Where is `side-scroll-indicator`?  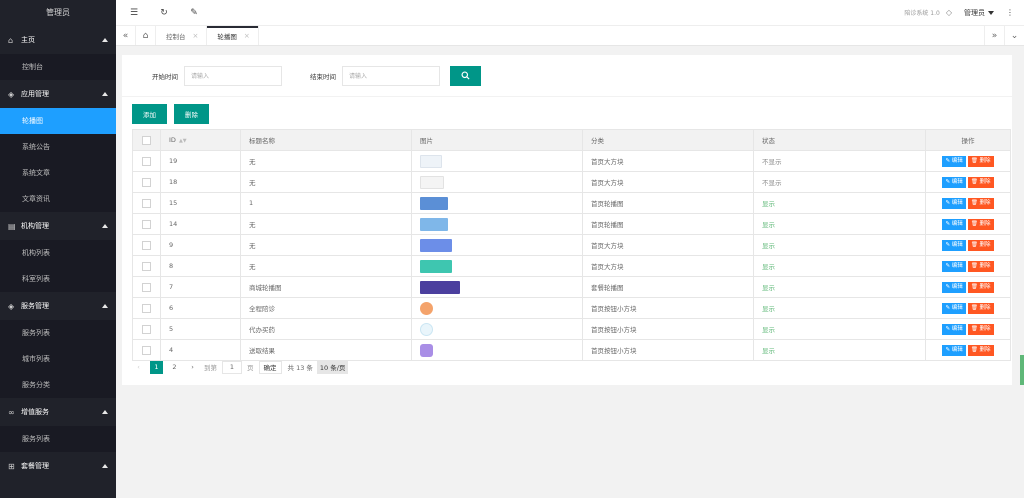
side-scroll-indicator is located at coordinates (1022, 370).